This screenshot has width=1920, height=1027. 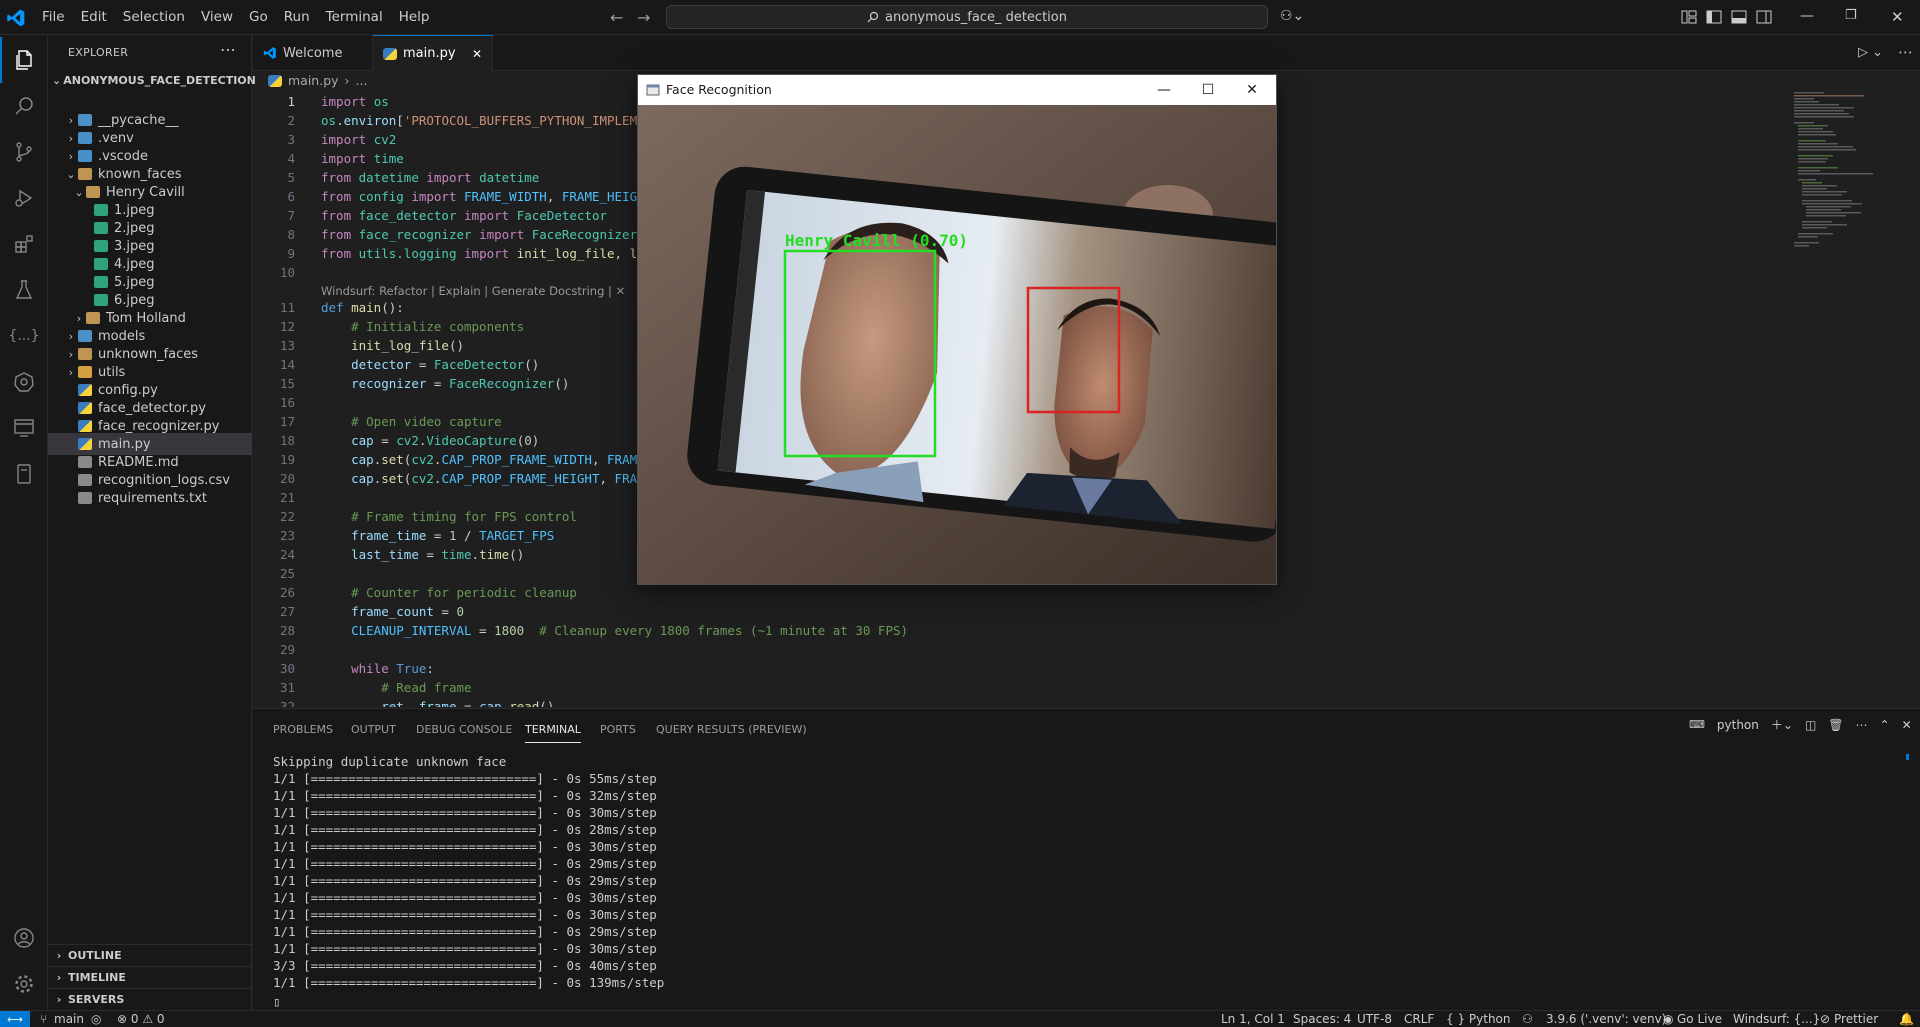 I want to click on code-line: # Initialize components, so click(x=438, y=326).